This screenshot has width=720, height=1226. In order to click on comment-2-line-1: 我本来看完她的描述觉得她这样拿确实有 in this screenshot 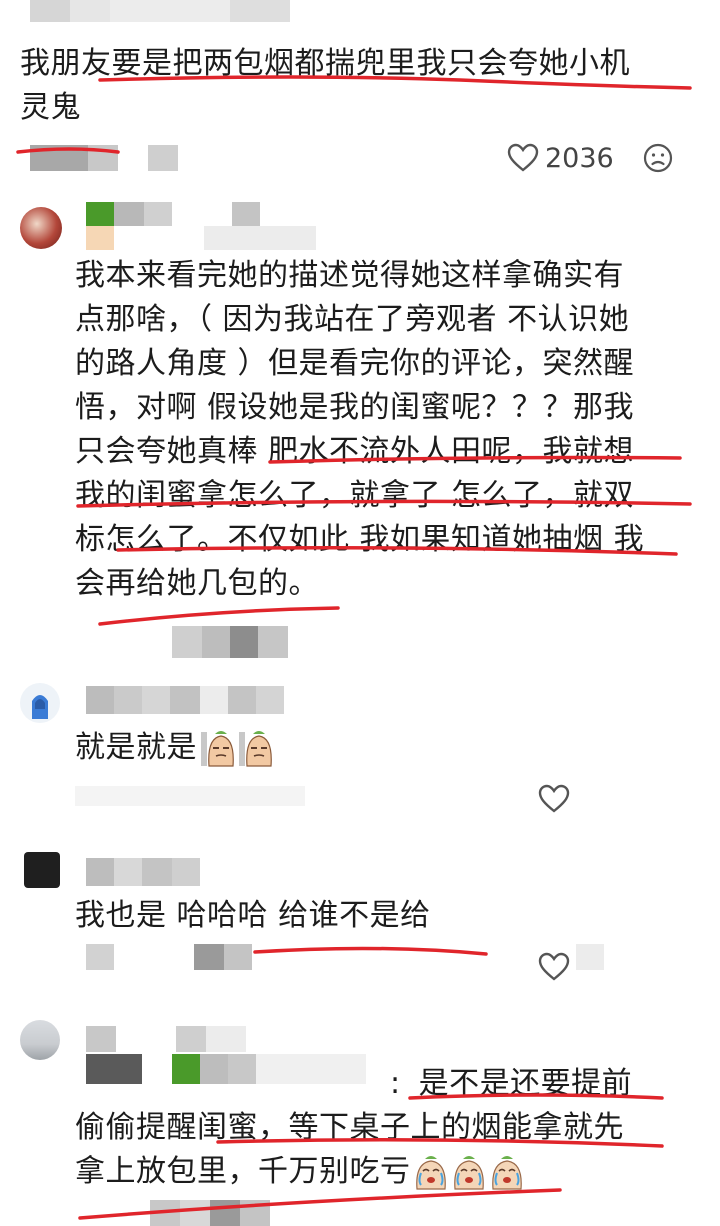, I will do `click(349, 275)`.